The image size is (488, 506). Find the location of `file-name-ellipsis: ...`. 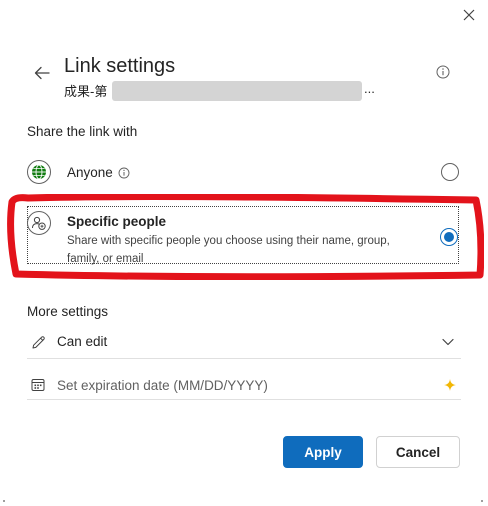

file-name-ellipsis: ... is located at coordinates (369, 88).